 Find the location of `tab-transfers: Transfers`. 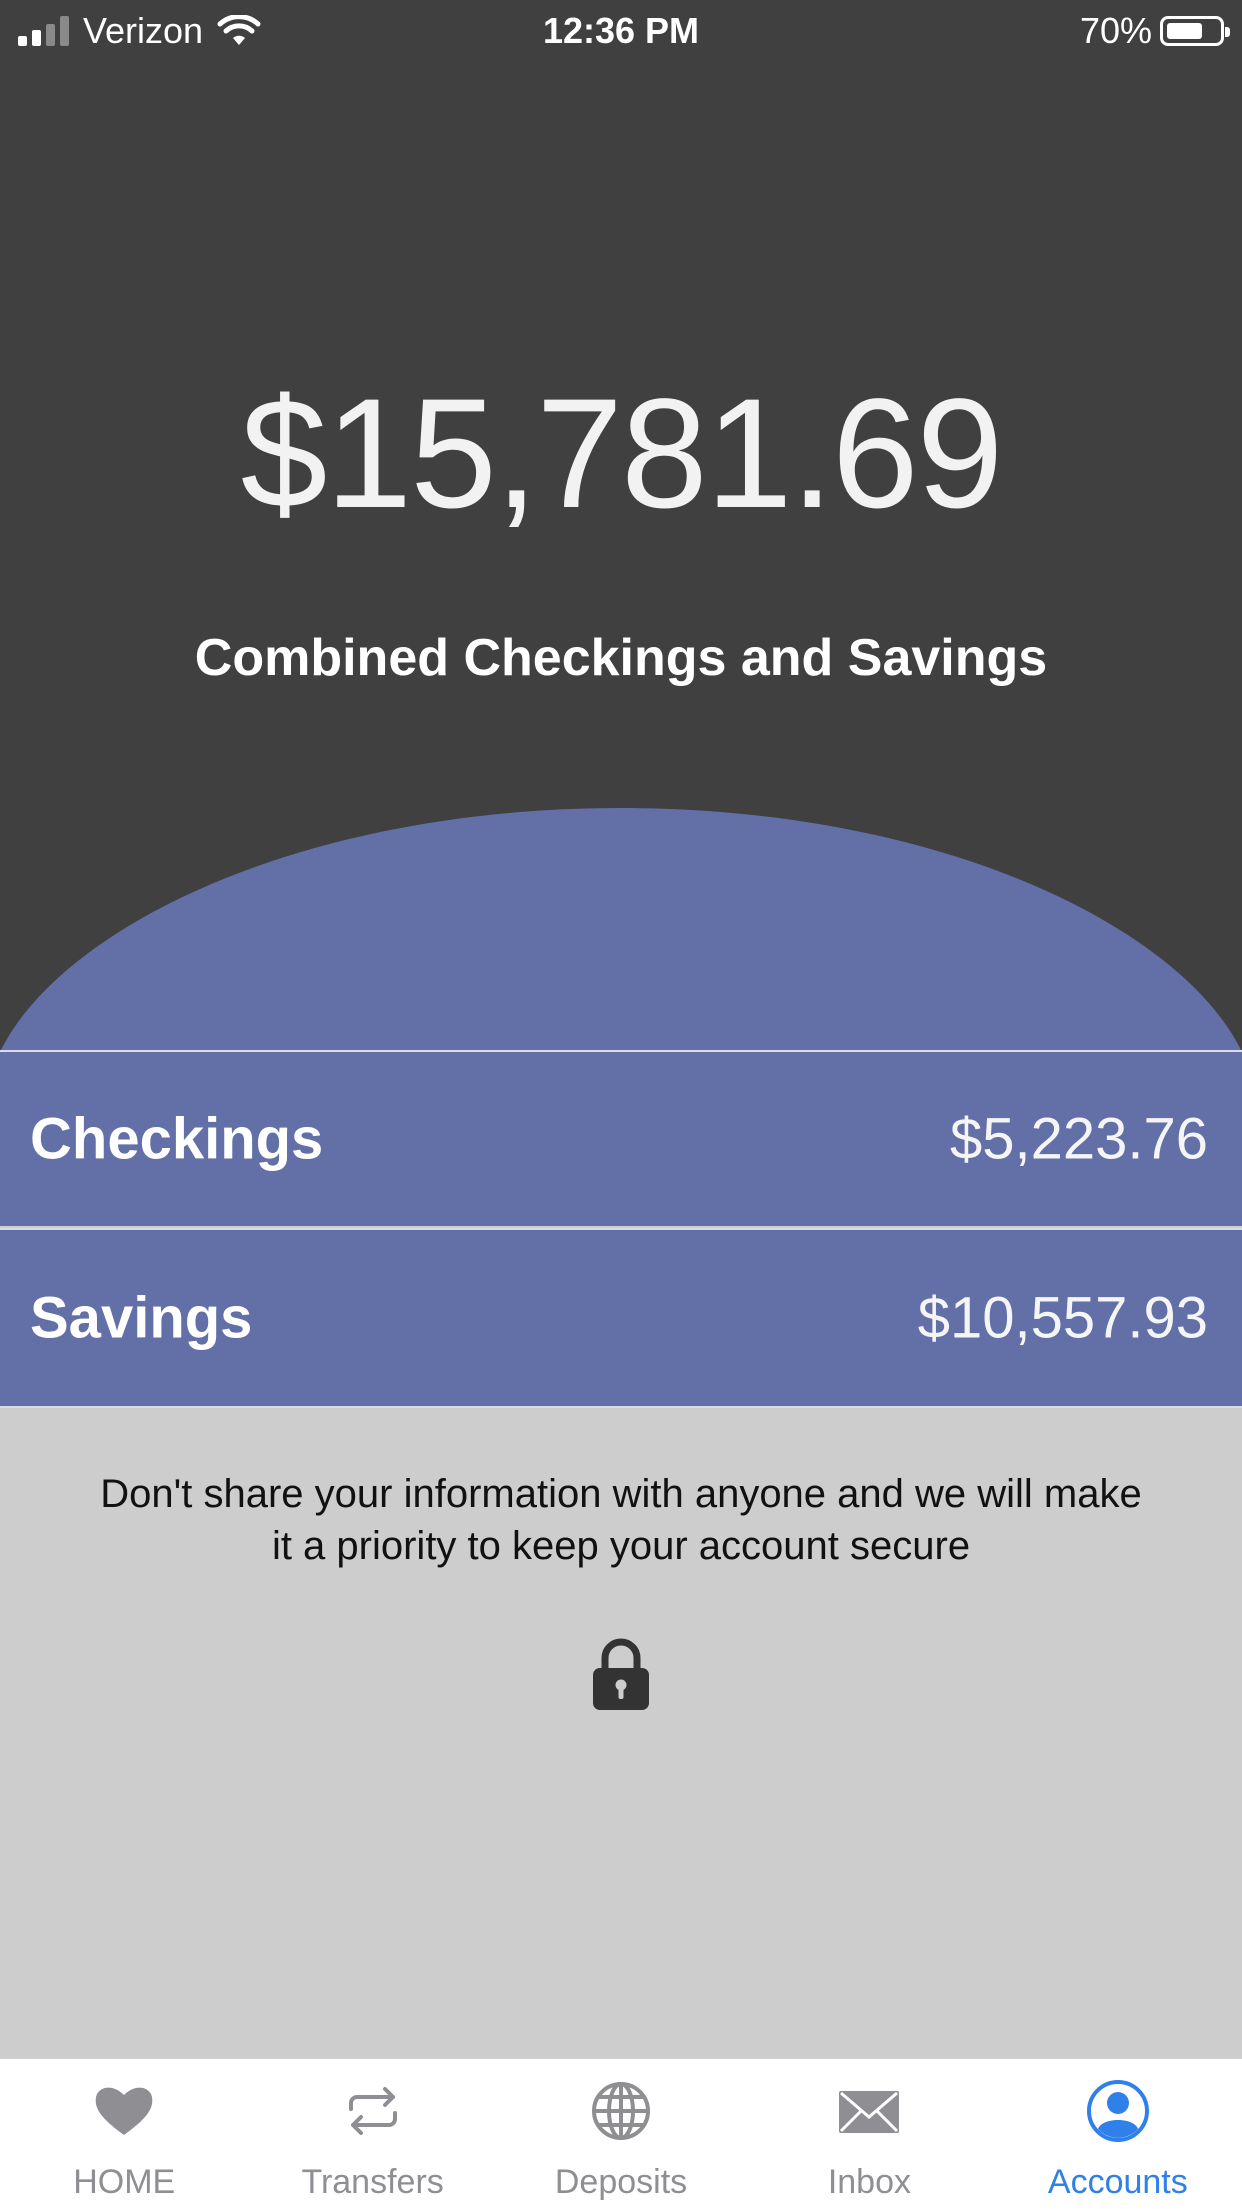

tab-transfers: Transfers is located at coordinates (372, 2134).